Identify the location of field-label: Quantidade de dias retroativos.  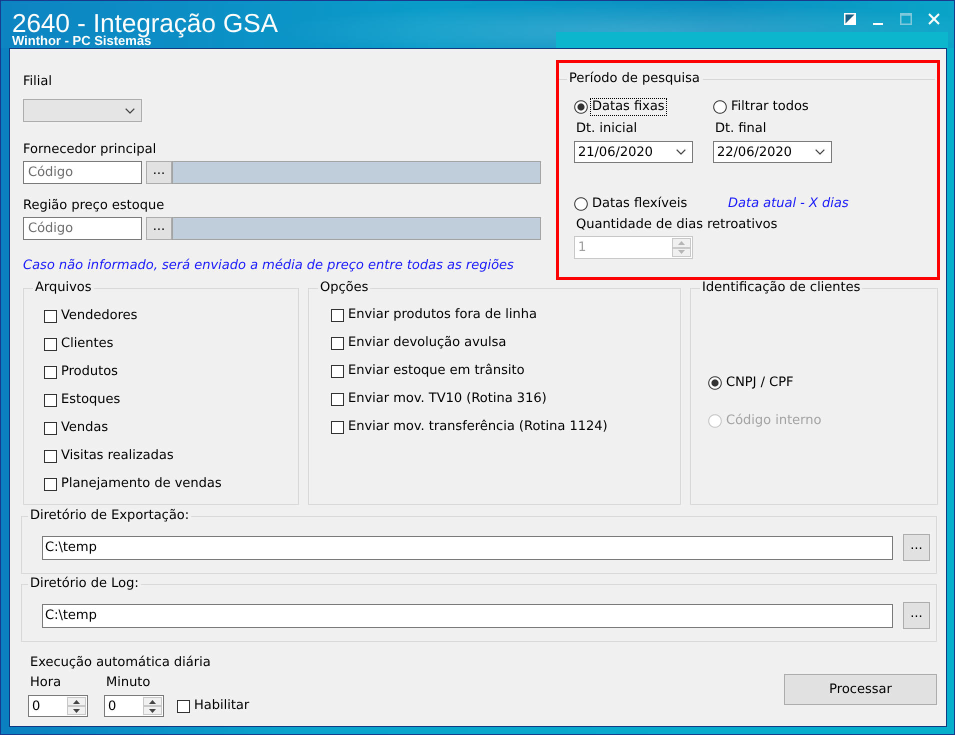
(676, 225).